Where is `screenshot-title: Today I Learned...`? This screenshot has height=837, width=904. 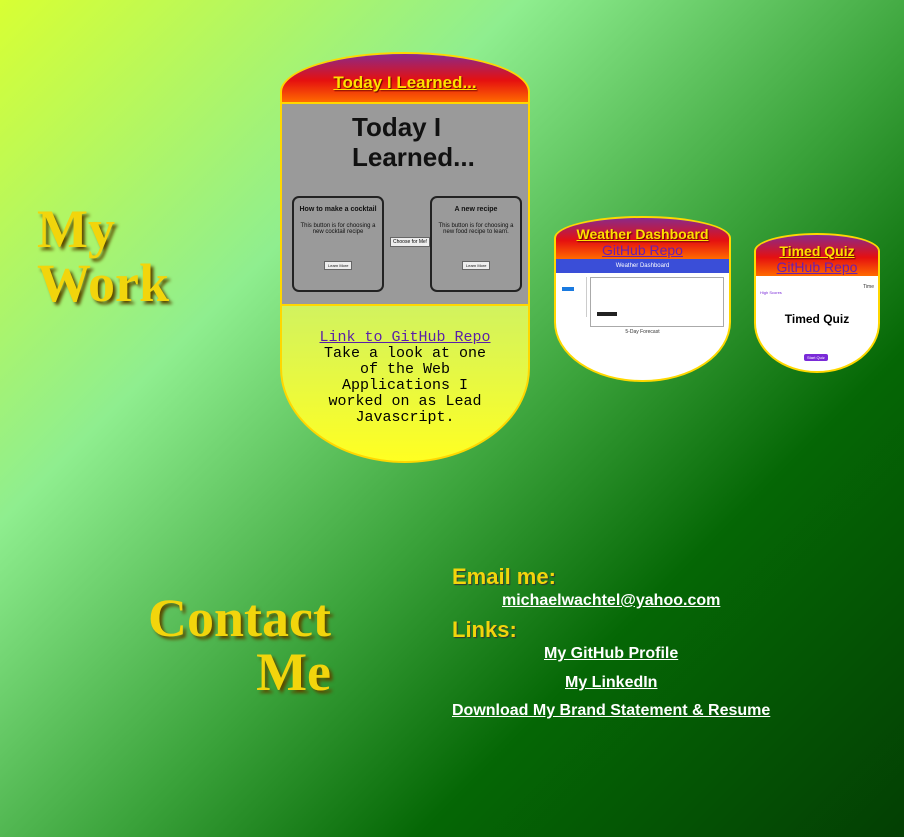 screenshot-title: Today I Learned... is located at coordinates (413, 142).